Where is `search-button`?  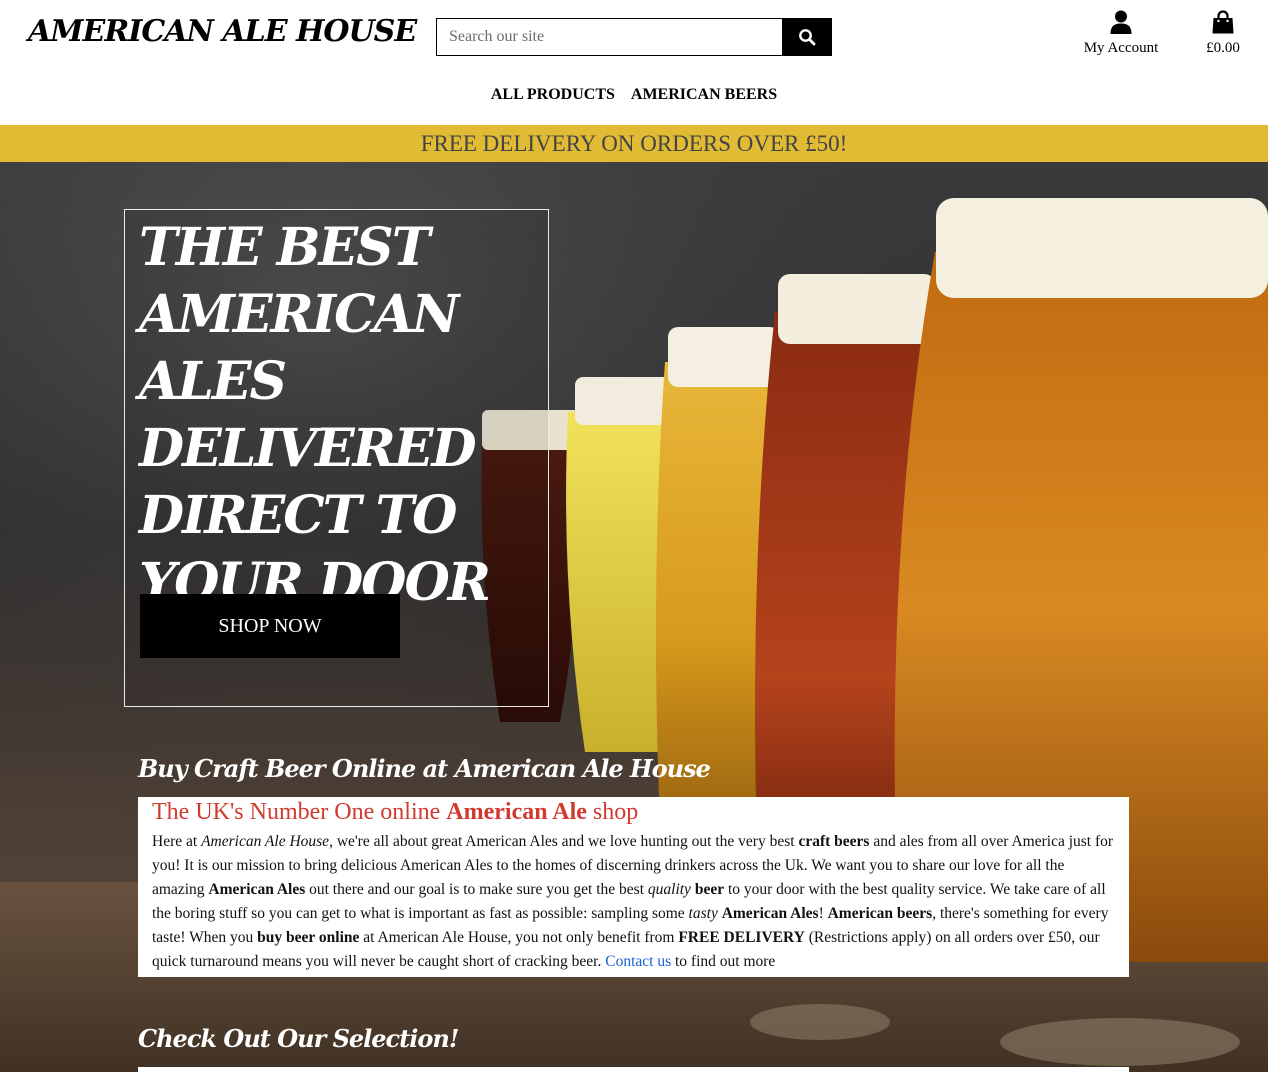
search-button is located at coordinates (807, 37).